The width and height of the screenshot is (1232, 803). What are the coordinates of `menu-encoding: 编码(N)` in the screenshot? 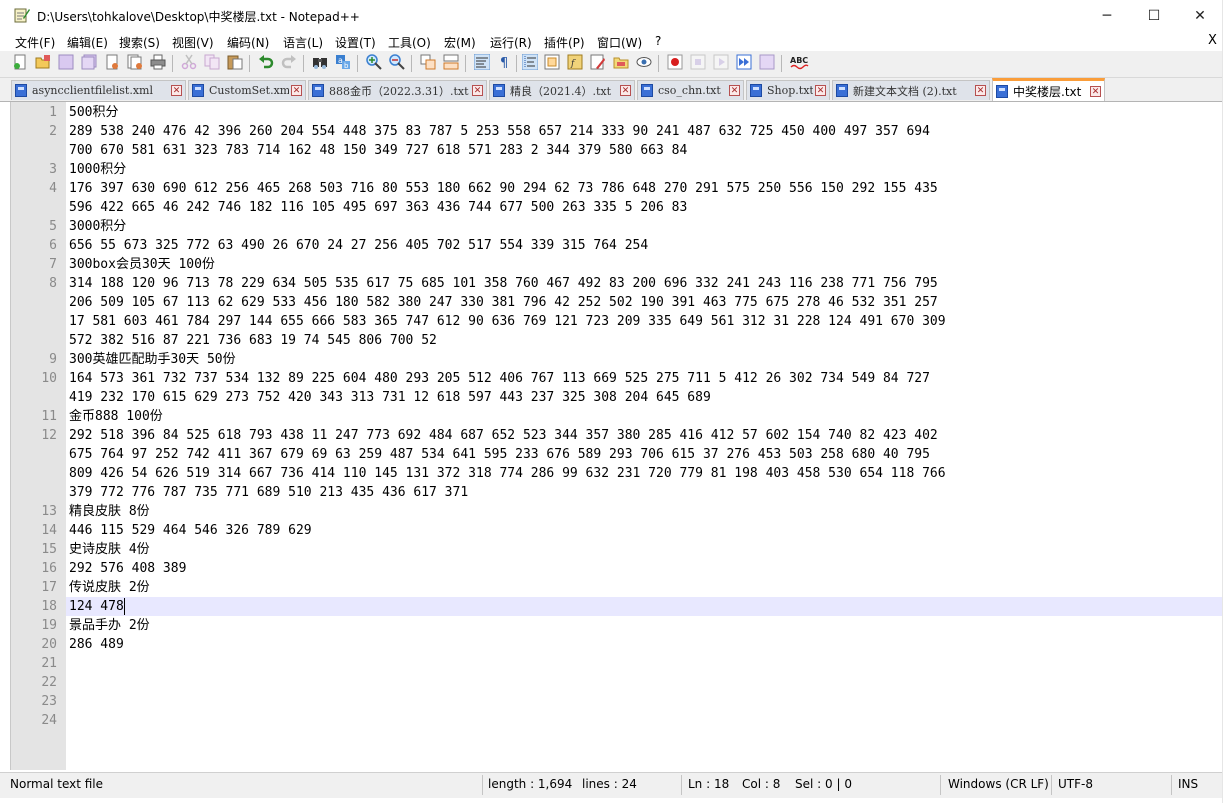 It's located at (248, 42).